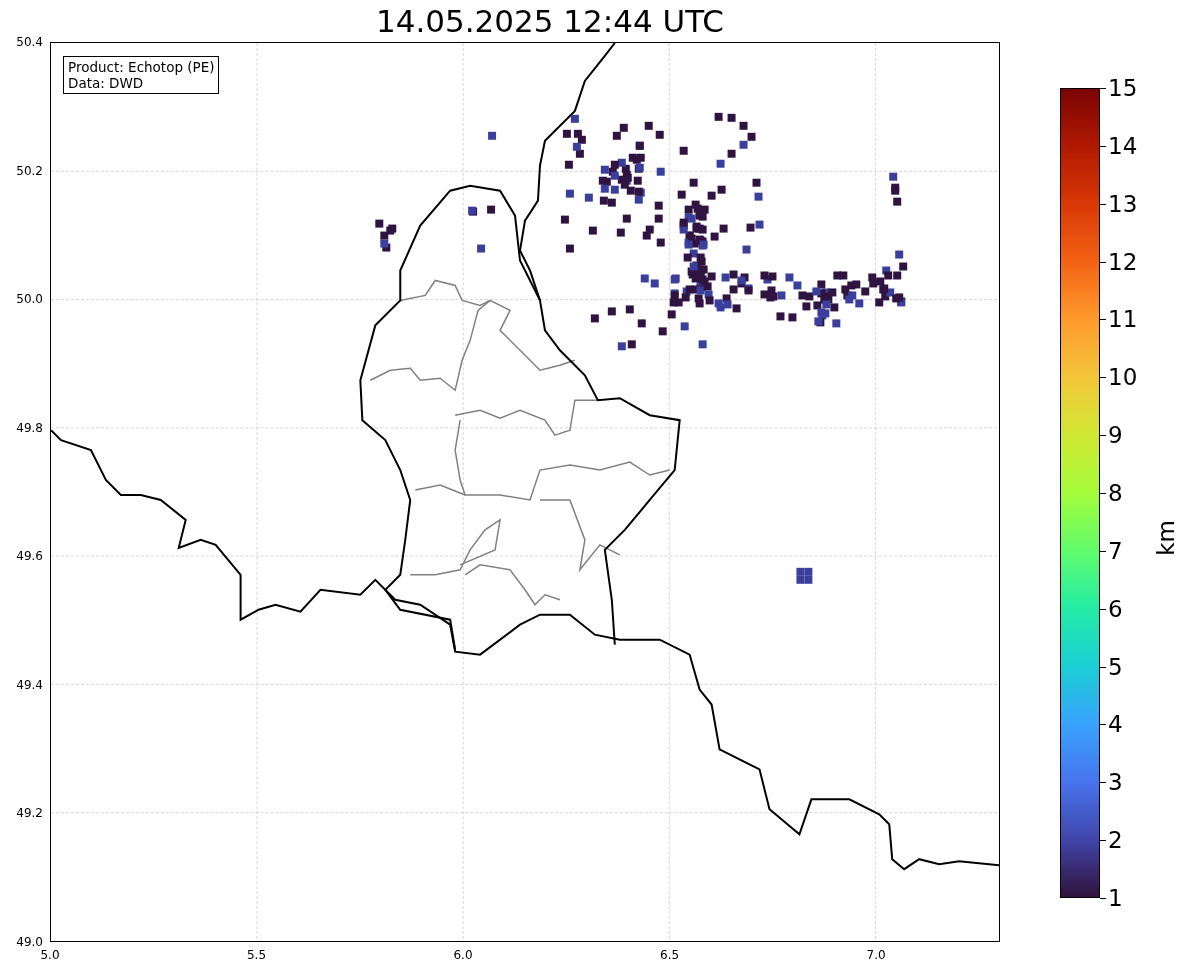 The height and width of the screenshot is (976, 1178). Describe the element at coordinates (1111, 898) in the screenshot. I see `colorbar-tick-label: 1` at that location.